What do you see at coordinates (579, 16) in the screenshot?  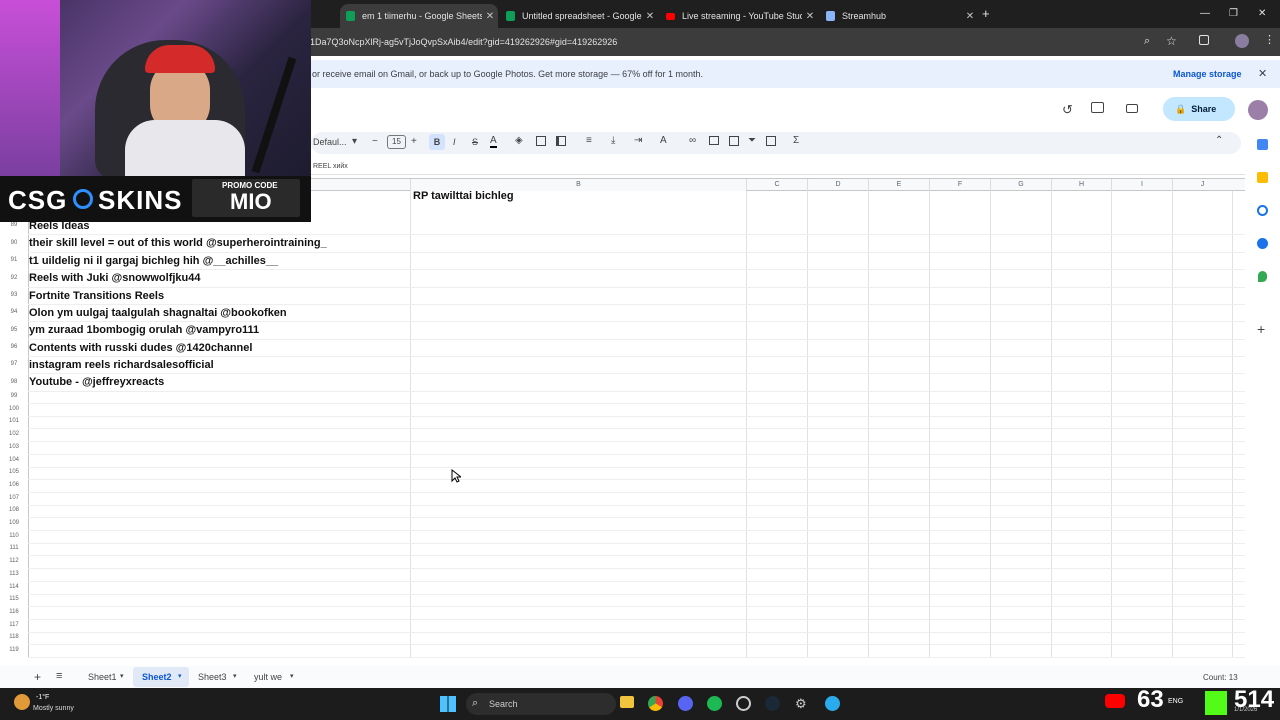 I see `browser-tab-untitled: Untitled spreadsheet - Google S ✕` at bounding box center [579, 16].